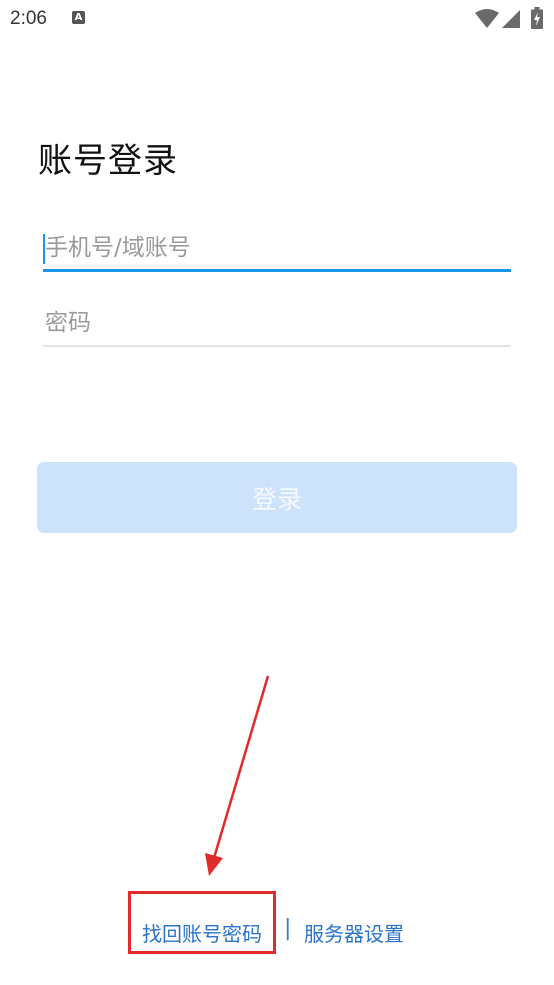  I want to click on password-field-underline, so click(277, 346).